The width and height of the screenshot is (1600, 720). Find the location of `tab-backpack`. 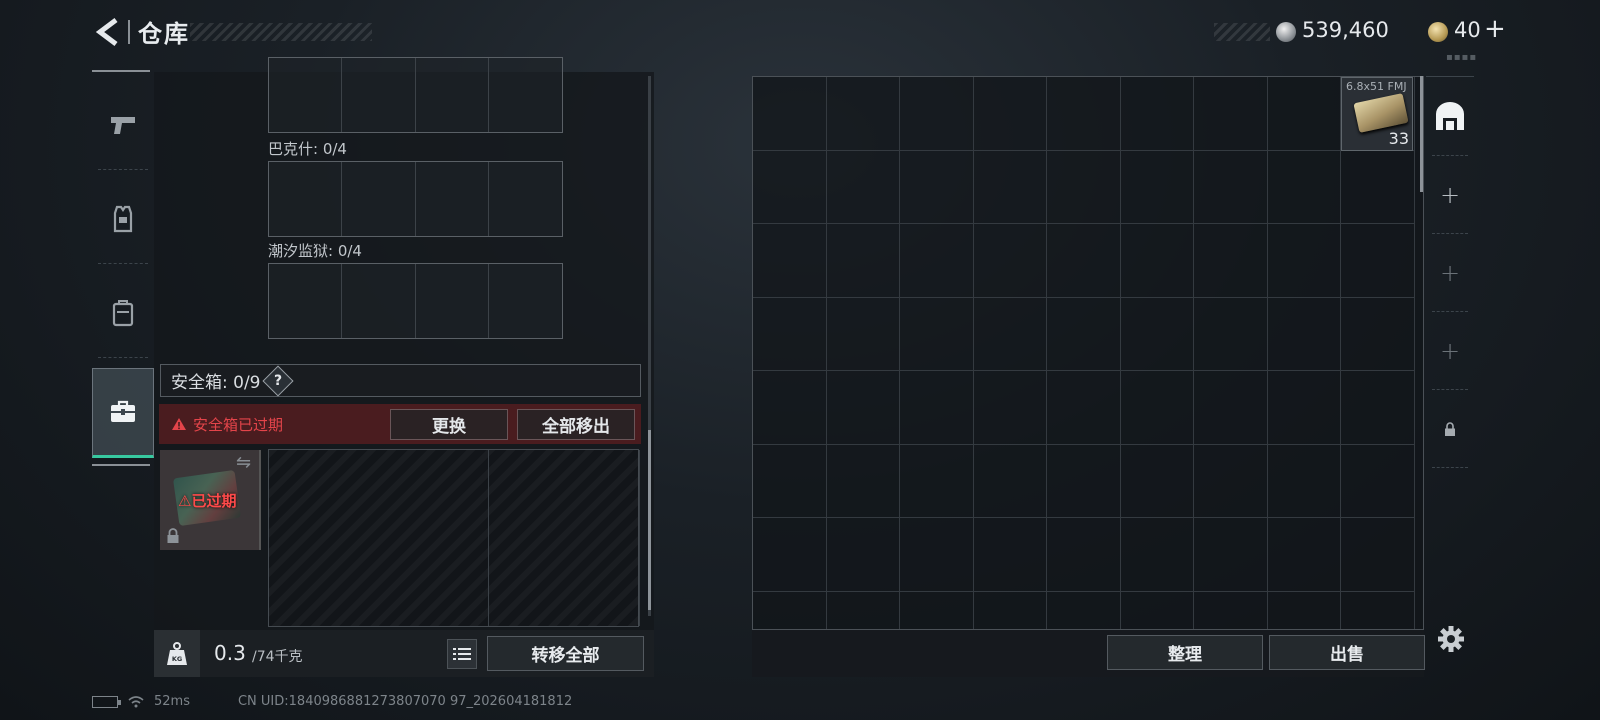

tab-backpack is located at coordinates (123, 313).